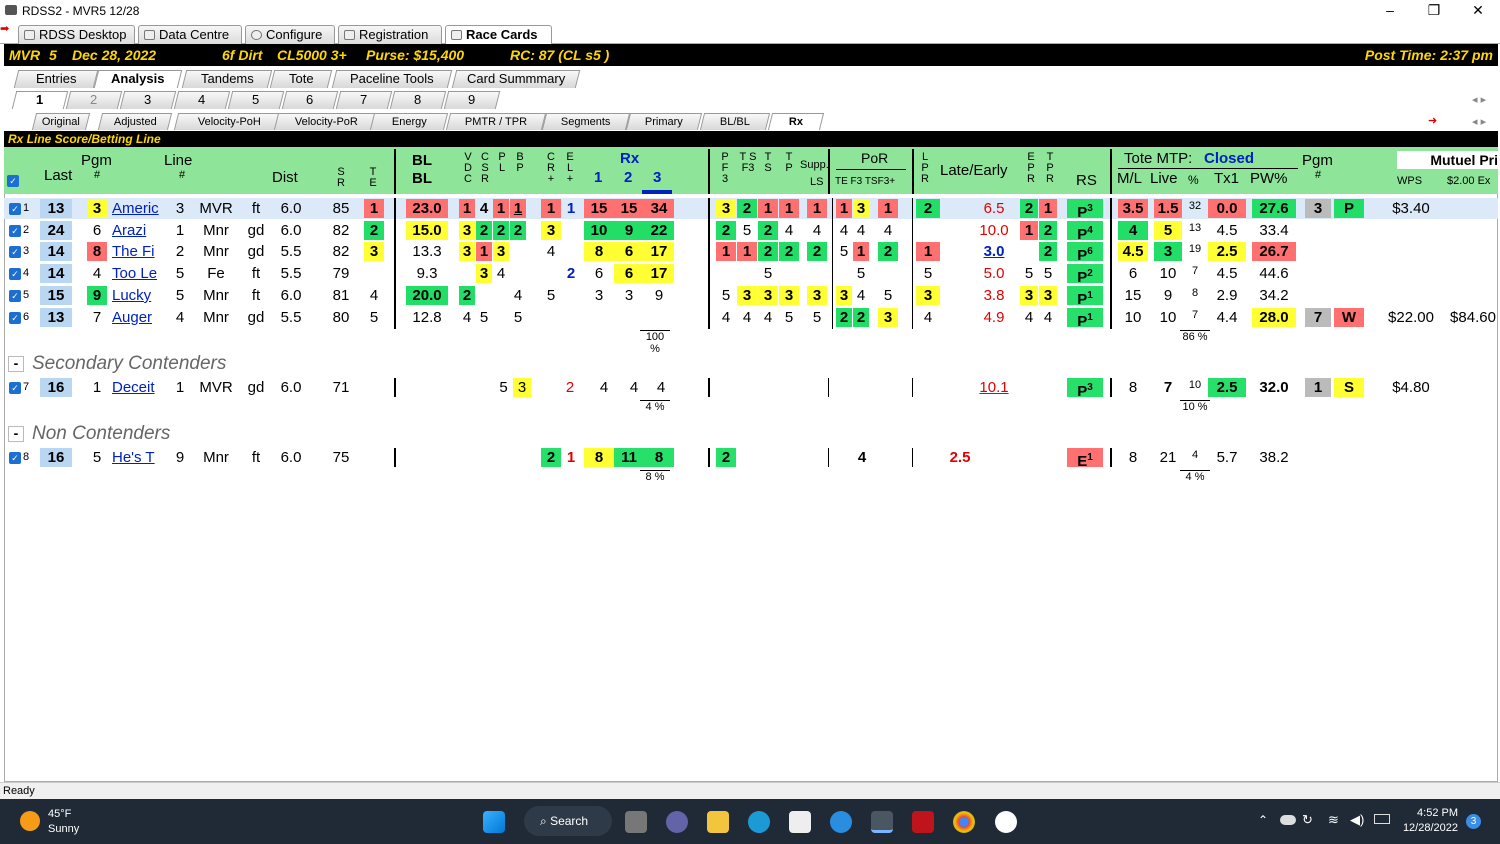 This screenshot has width=1500, height=844. What do you see at coordinates (1226, 178) in the screenshot?
I see `header-tx1: Tx1` at bounding box center [1226, 178].